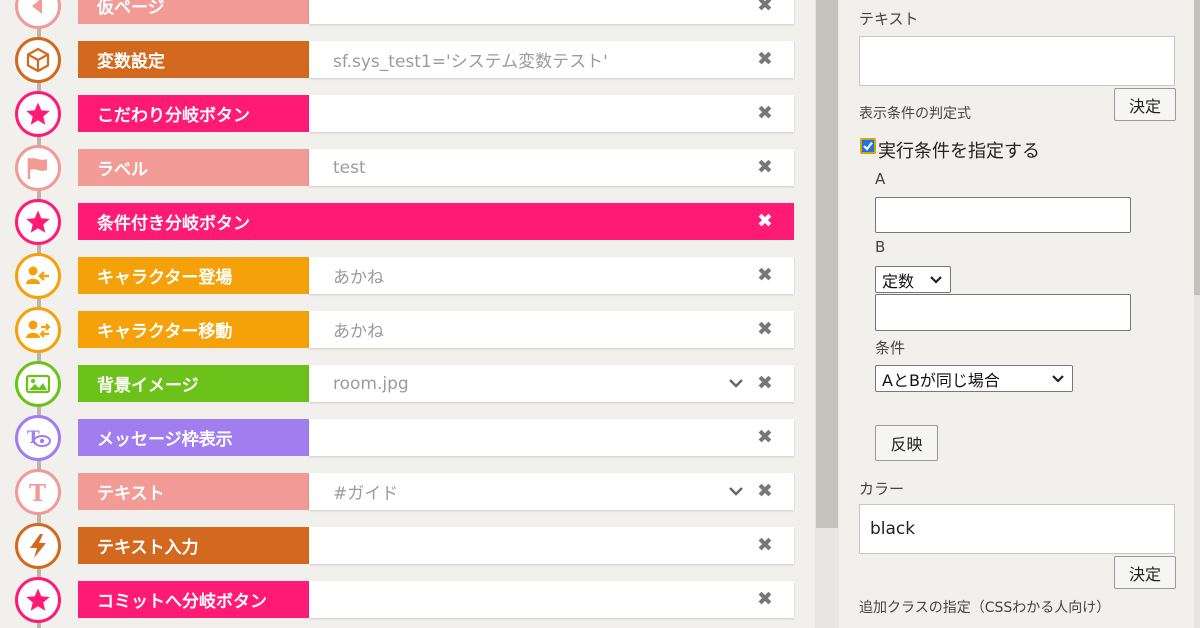 Image resolution: width=1200 pixels, height=628 pixels. What do you see at coordinates (193, 545) in the screenshot?
I see `tag-label: テキスト入力` at bounding box center [193, 545].